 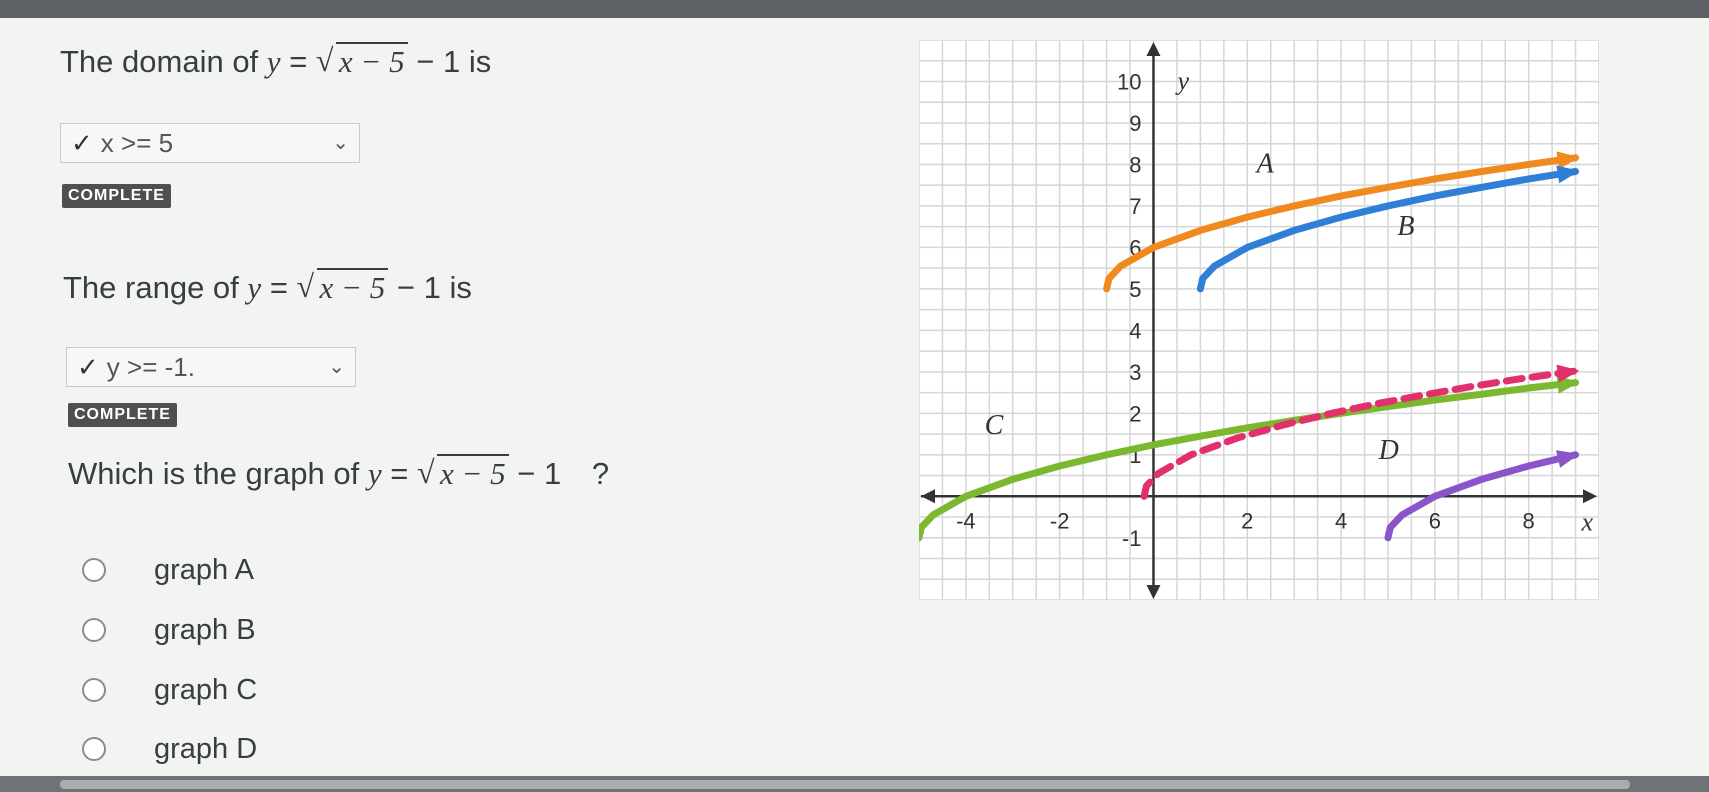 I want to click on domain-complete-label: COMPLETE, so click(x=116, y=195).